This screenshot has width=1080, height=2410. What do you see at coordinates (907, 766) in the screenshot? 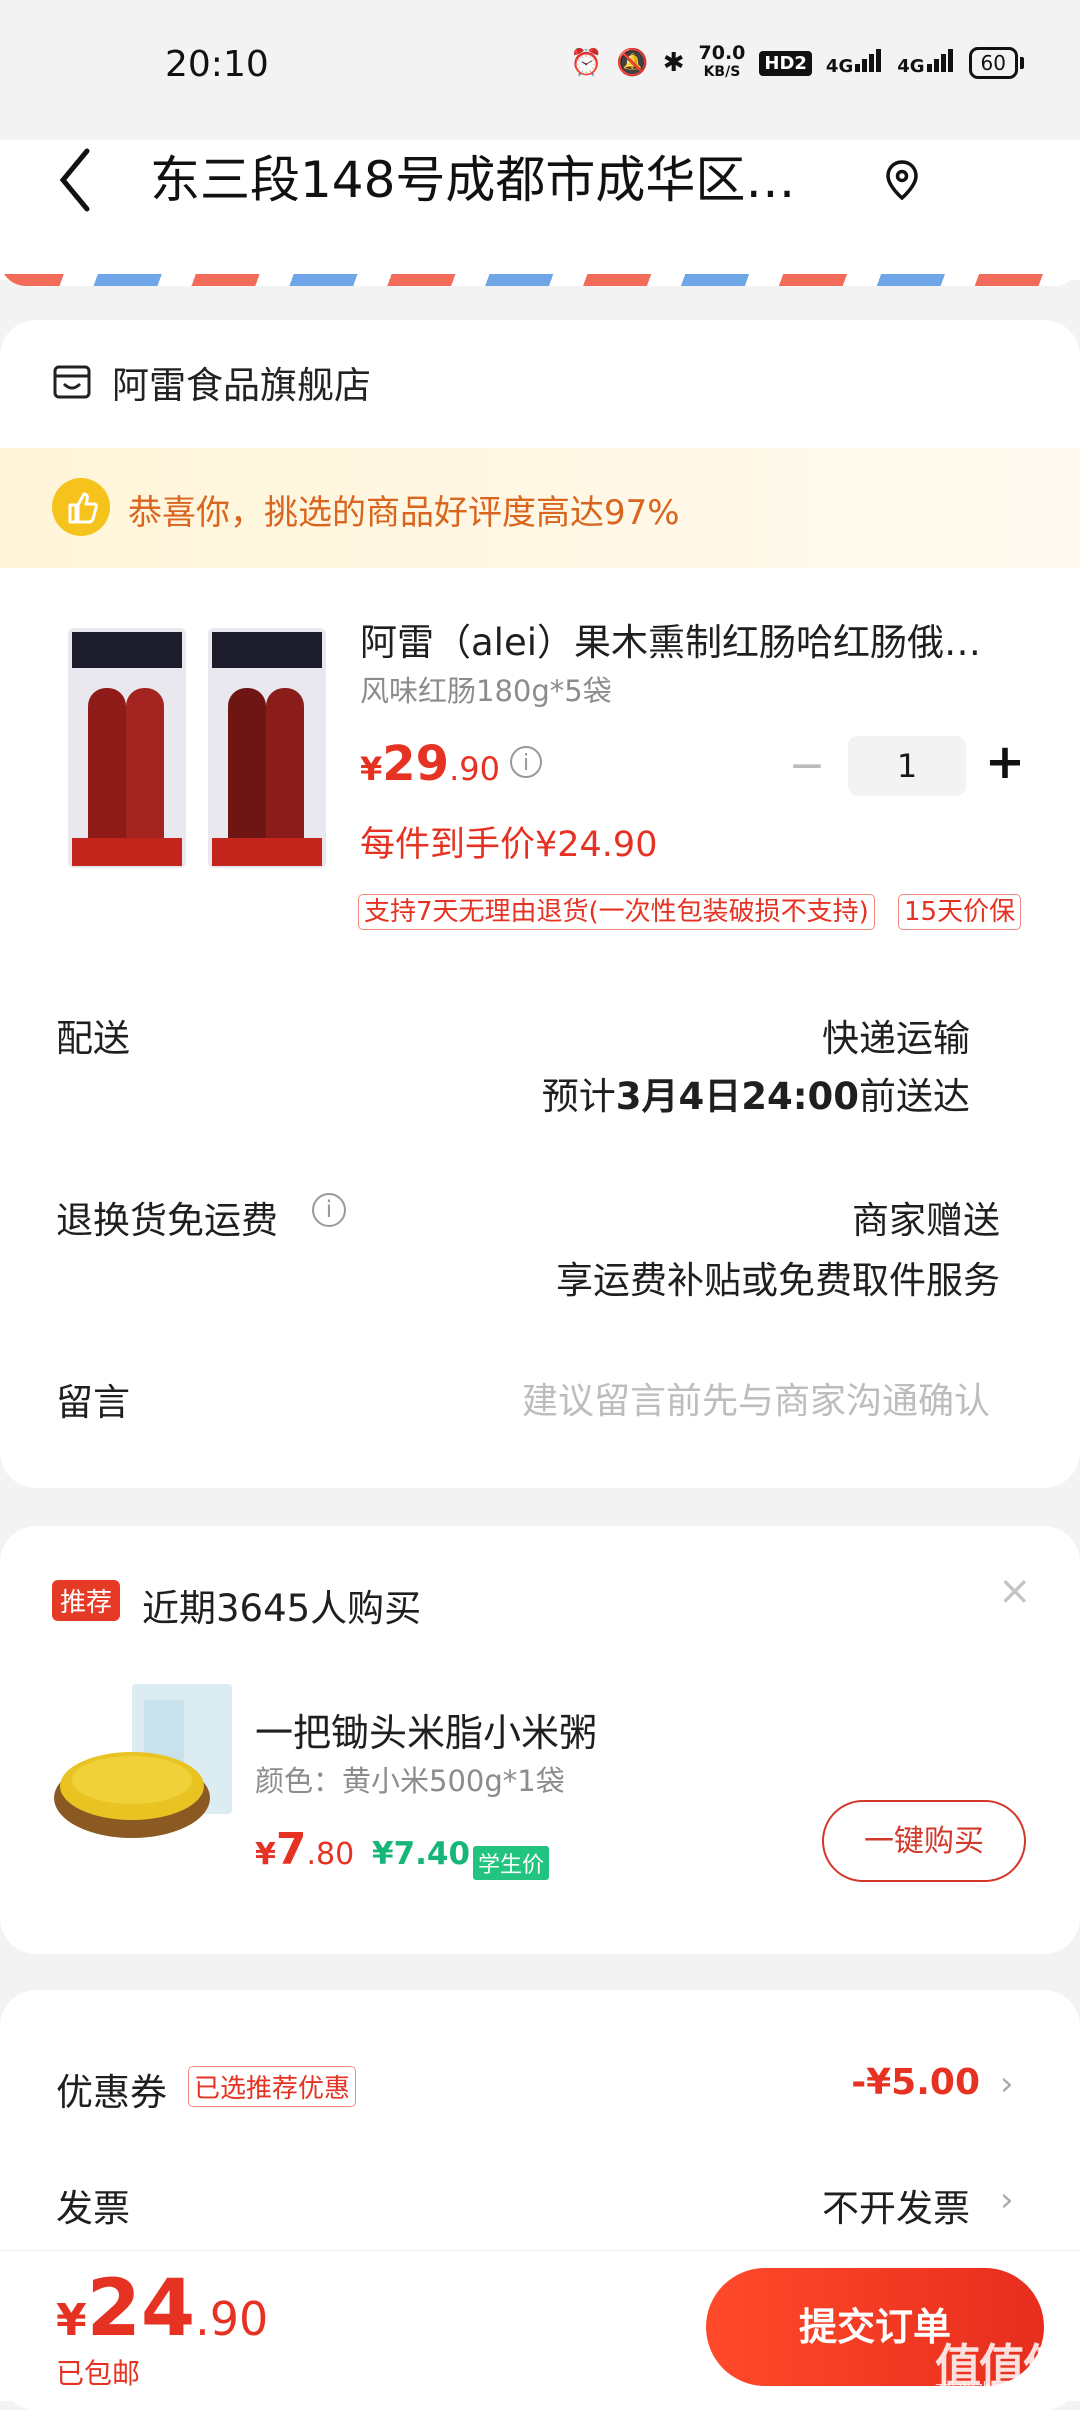
I see `quantity-input: 1` at bounding box center [907, 766].